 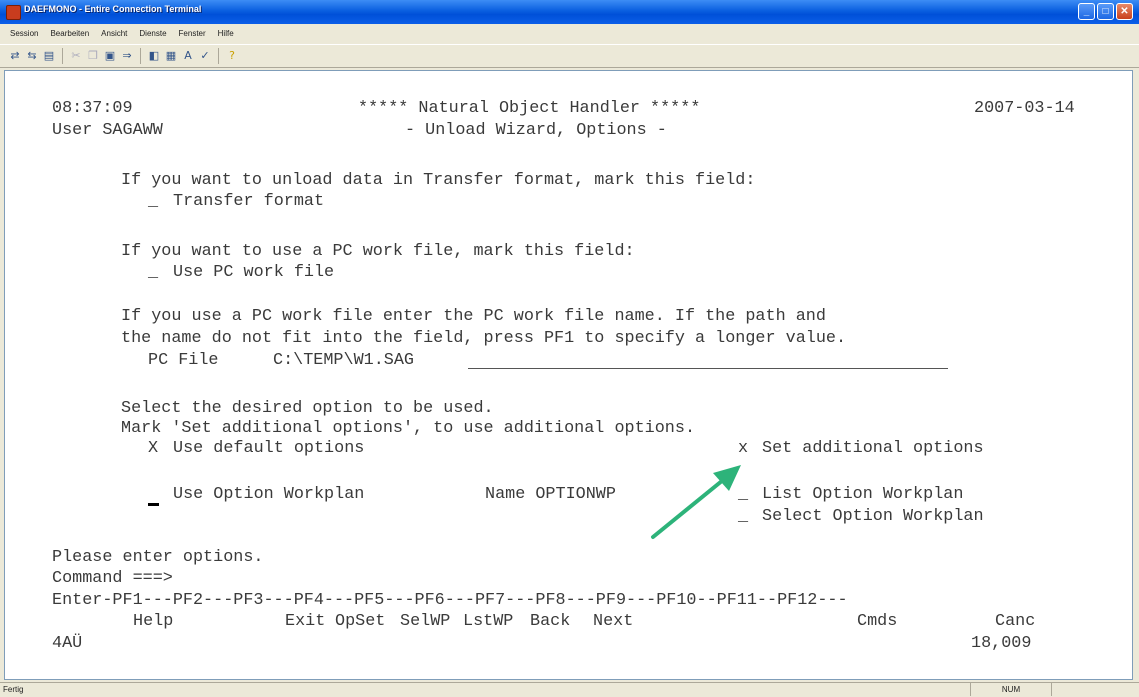 I want to click on status-ready: Fertig, so click(x=13, y=689).